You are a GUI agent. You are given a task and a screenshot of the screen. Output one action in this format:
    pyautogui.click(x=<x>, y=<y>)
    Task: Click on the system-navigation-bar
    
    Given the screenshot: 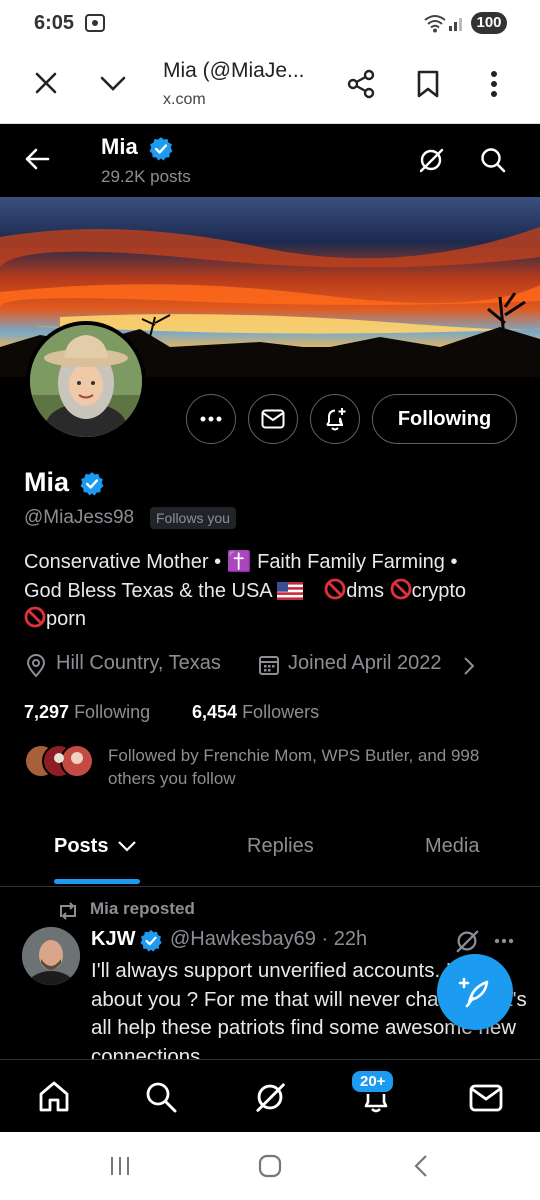 What is the action you would take?
    pyautogui.click(x=270, y=1166)
    